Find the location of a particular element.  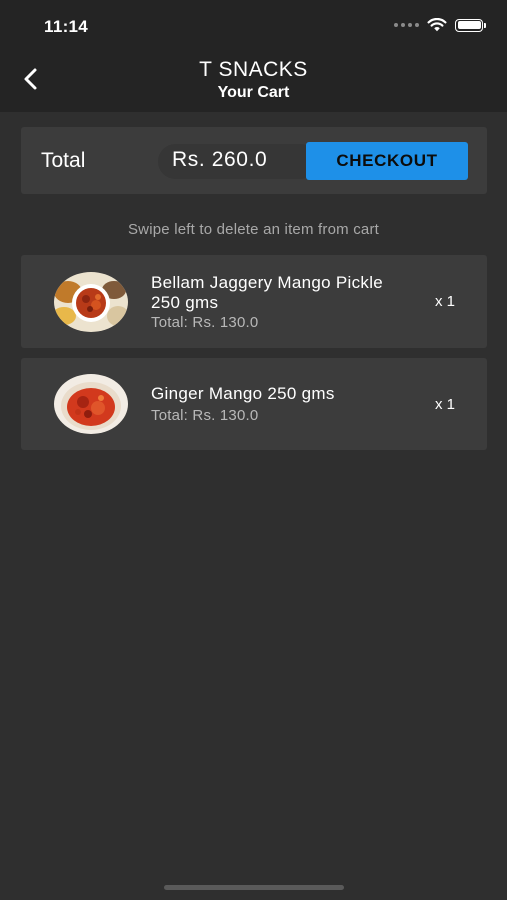

page-subtitle: Your Cart is located at coordinates (253, 92).